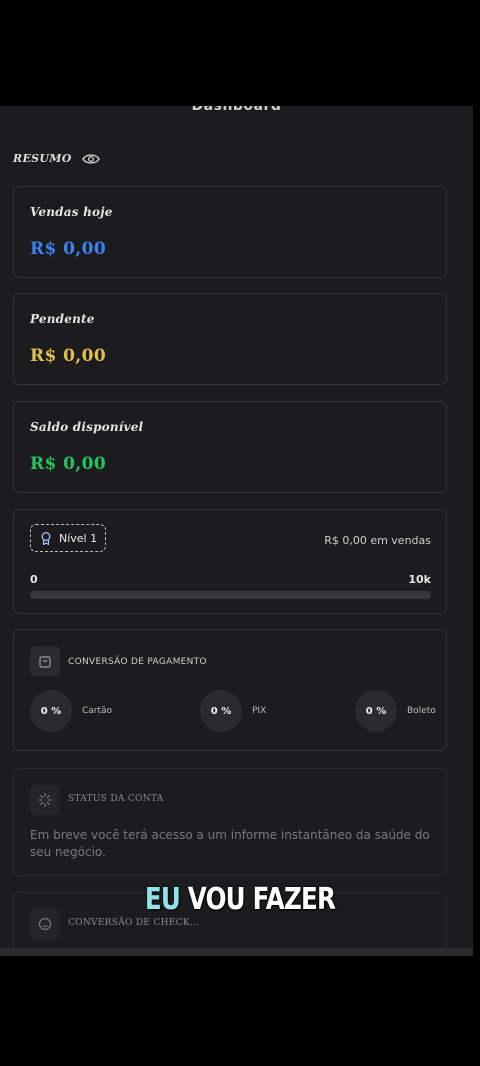 This screenshot has width=480, height=1066. I want to click on conversion-card-item: 0 % Cartão, so click(71, 711).